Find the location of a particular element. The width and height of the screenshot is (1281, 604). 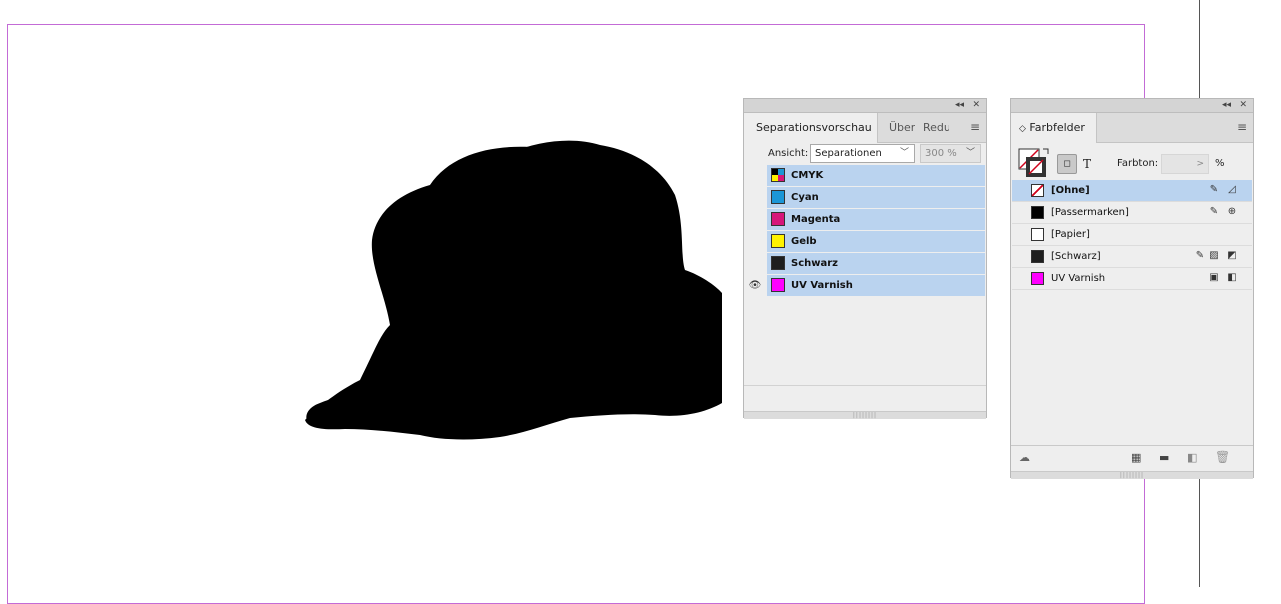

separation-row: Cyan is located at coordinates (865, 197).